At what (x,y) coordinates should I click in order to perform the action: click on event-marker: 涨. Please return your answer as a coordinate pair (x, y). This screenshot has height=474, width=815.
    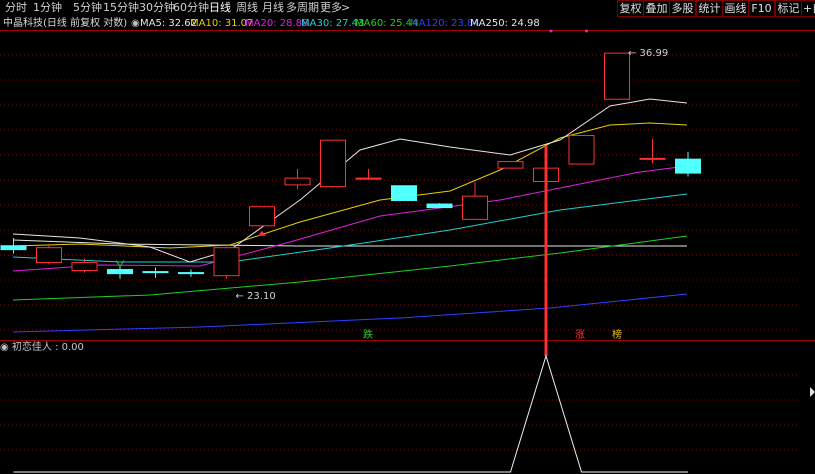
    Looking at the image, I should click on (580, 335).